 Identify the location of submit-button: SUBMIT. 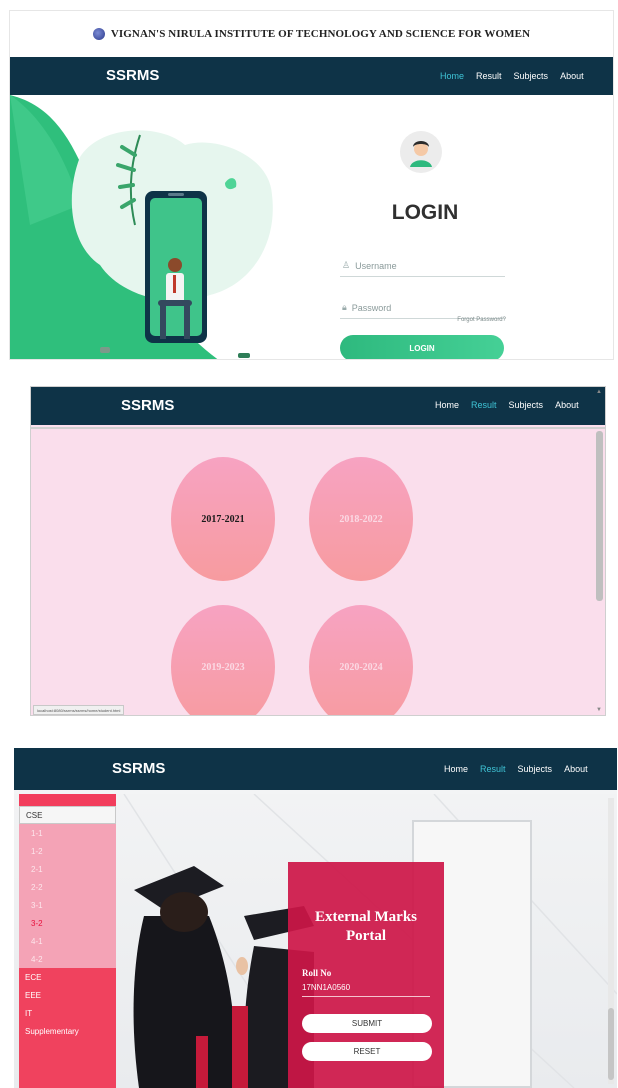
(367, 1023).